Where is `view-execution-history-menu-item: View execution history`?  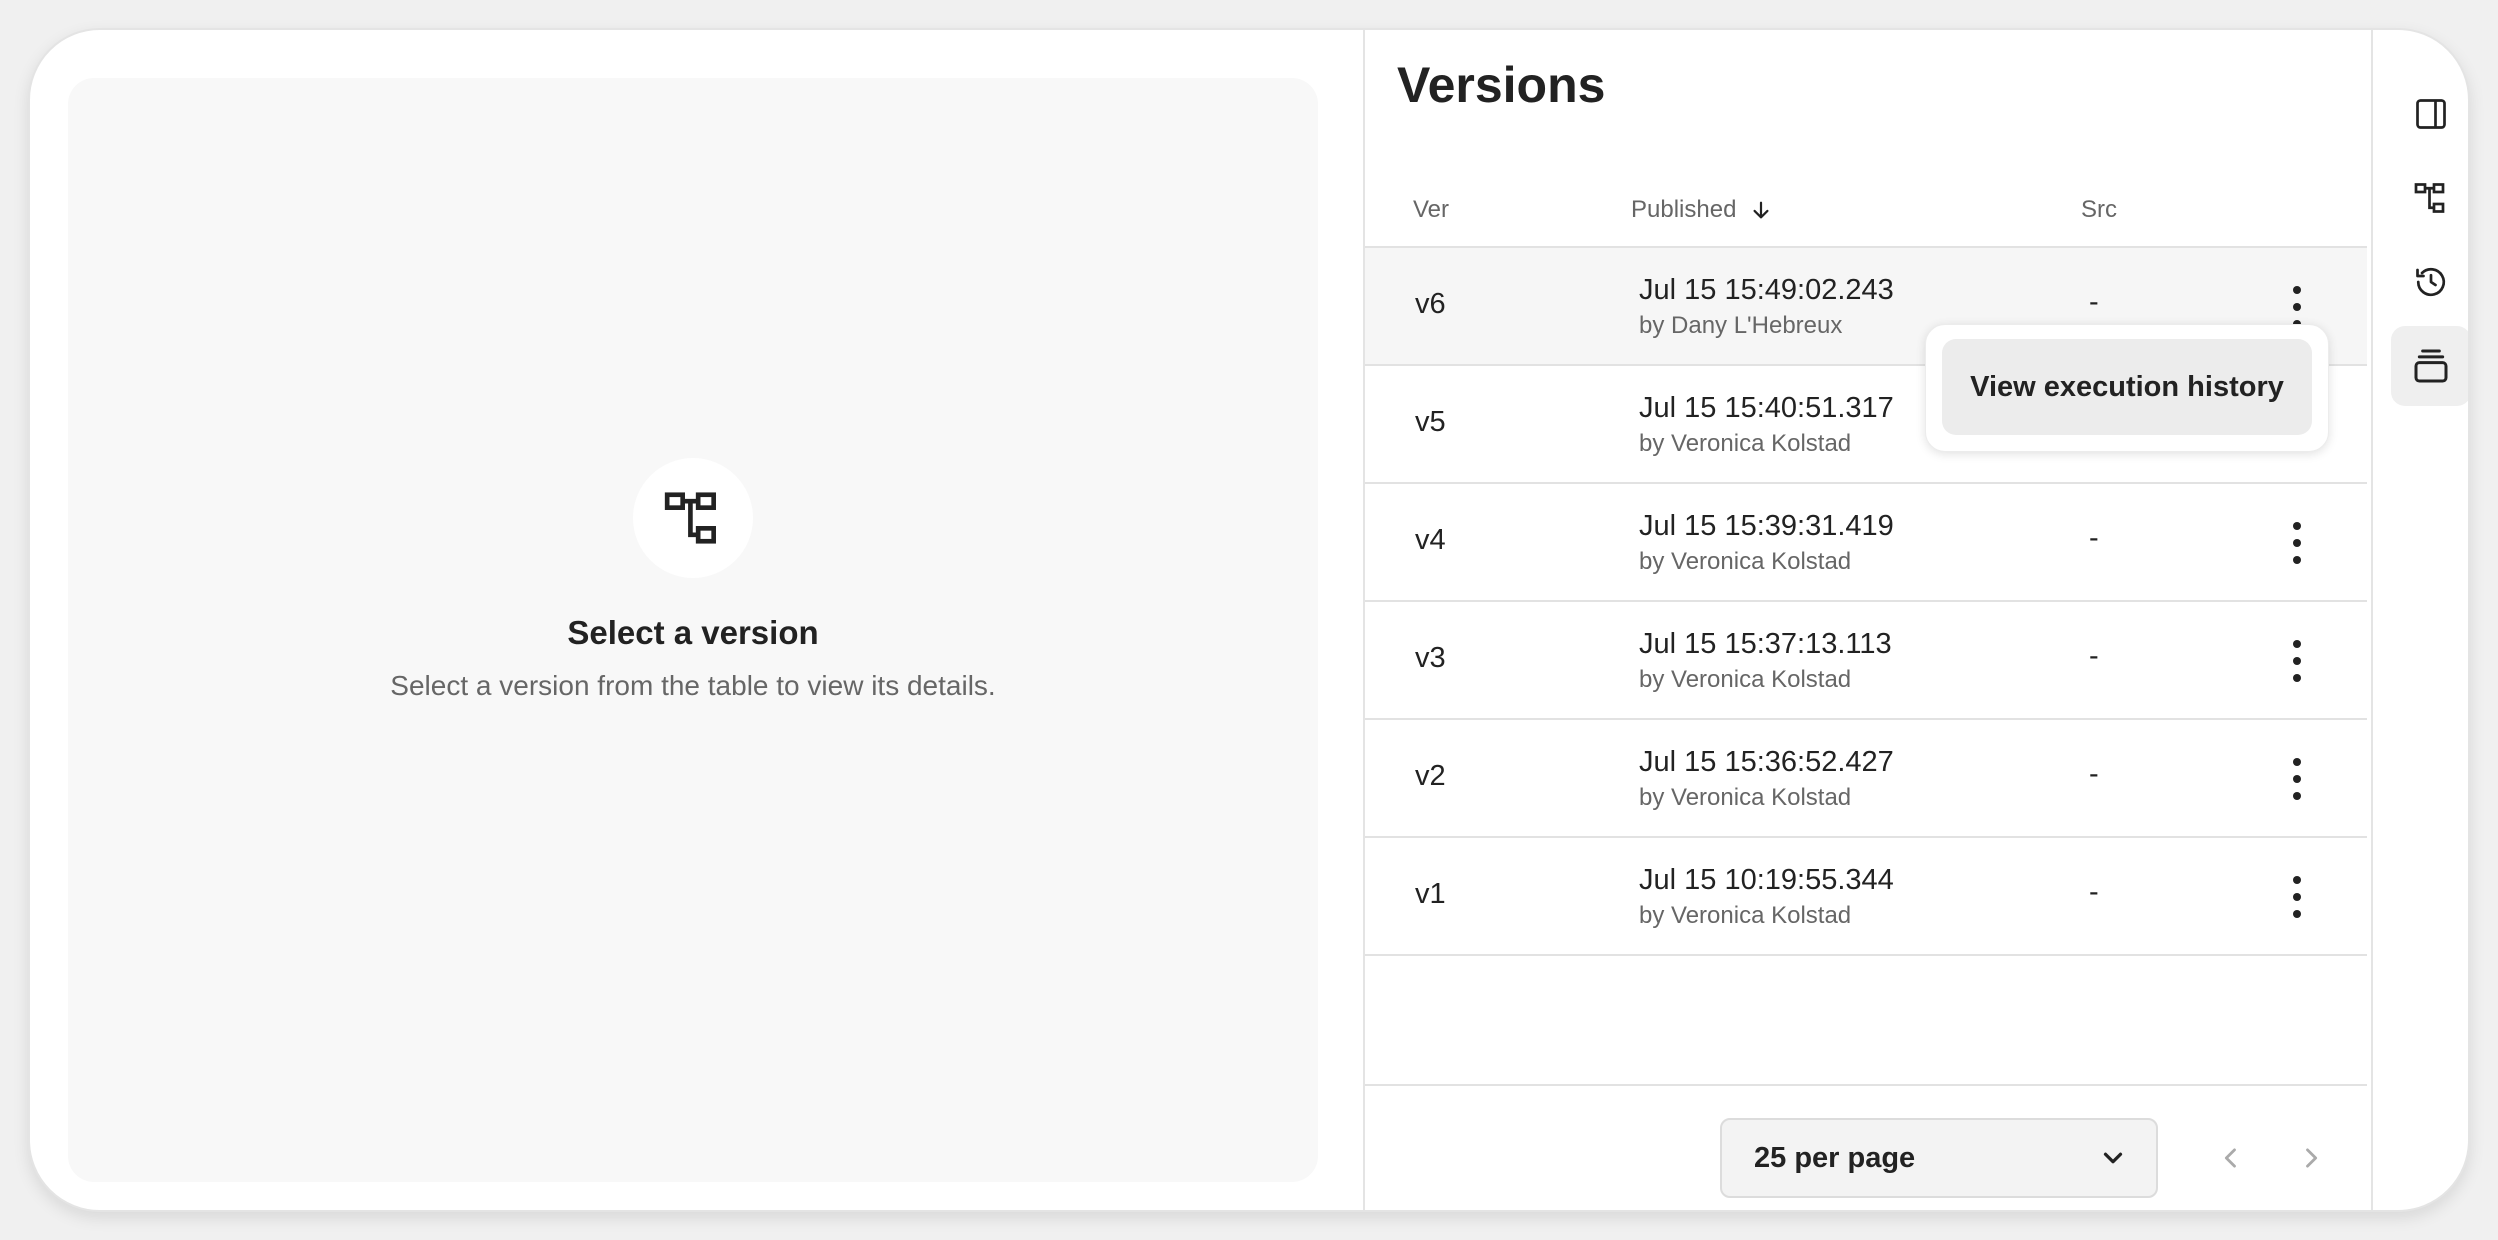
view-execution-history-menu-item: View execution history is located at coordinates (2127, 387).